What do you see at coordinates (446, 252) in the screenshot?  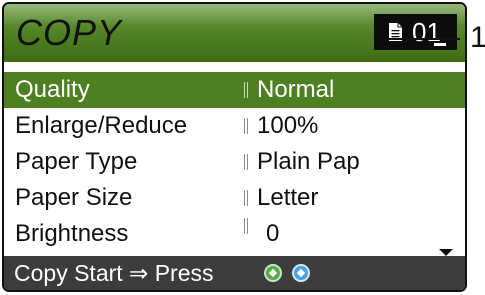 I see `scroll-down-icon` at bounding box center [446, 252].